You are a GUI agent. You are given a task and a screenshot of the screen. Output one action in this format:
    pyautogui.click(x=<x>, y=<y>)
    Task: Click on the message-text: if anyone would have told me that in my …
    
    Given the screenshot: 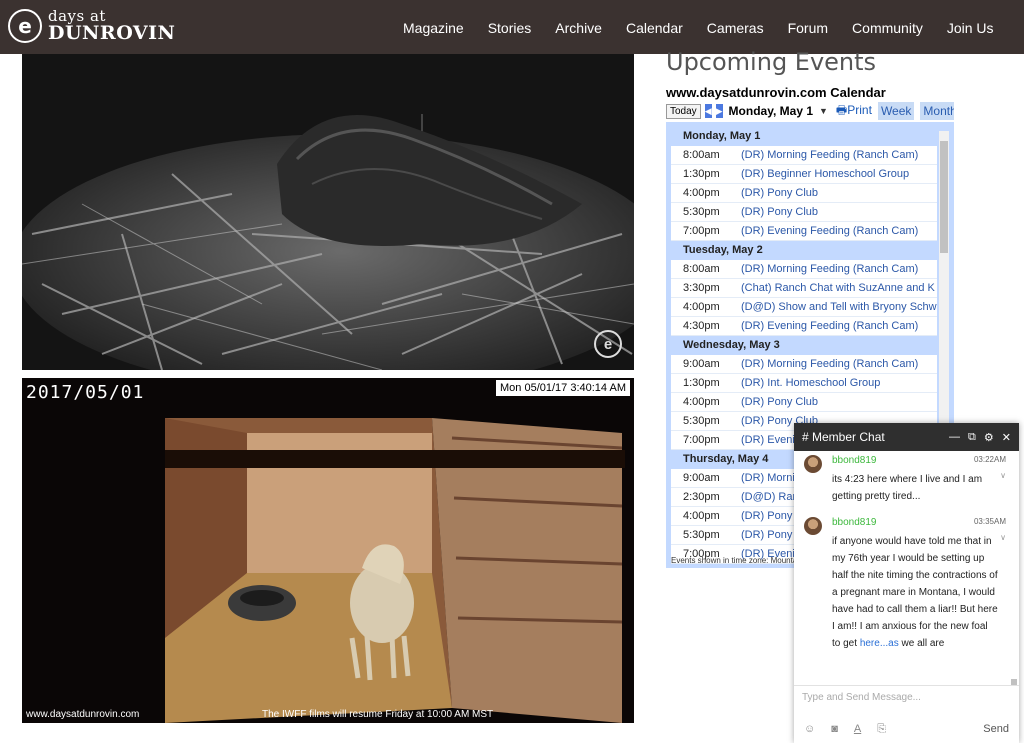 What is the action you would take?
    pyautogui.click(x=915, y=592)
    